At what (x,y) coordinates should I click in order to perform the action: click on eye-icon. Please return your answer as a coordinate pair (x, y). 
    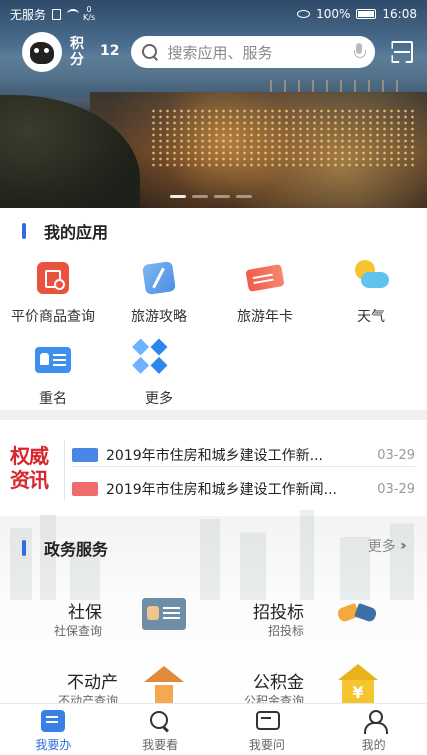
    Looking at the image, I should click on (304, 14).